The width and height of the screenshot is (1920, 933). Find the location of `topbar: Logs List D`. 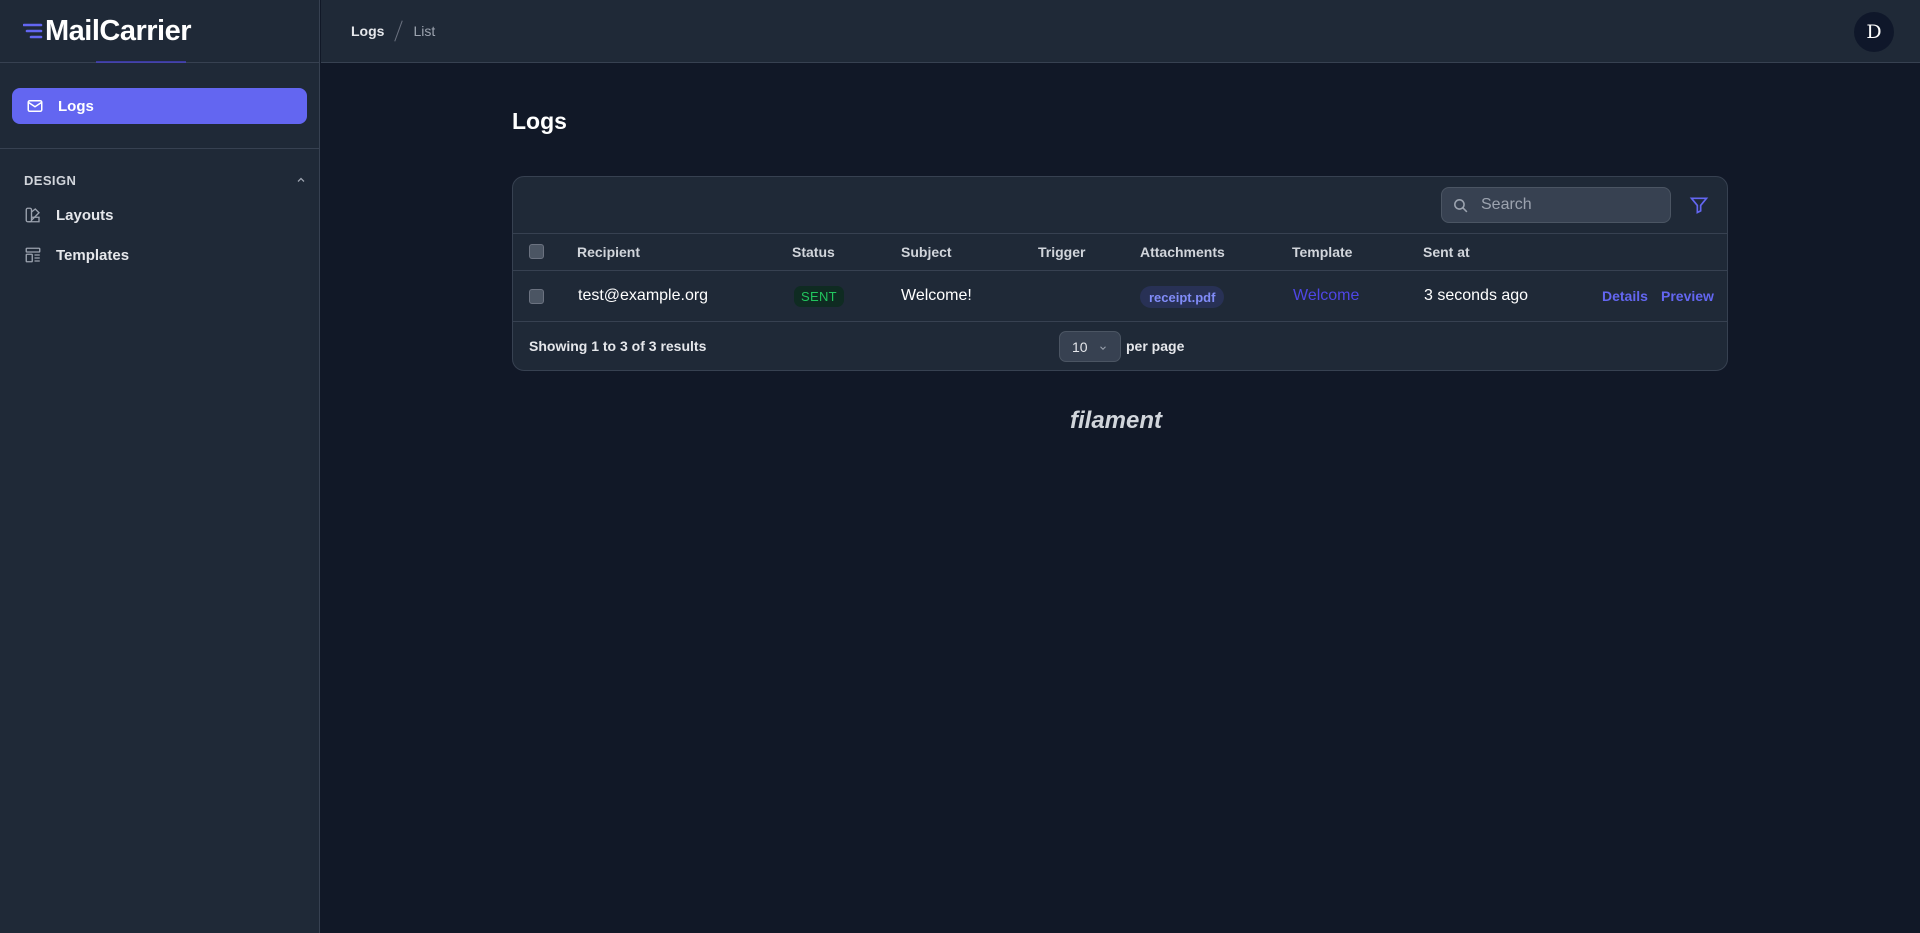

topbar: Logs List D is located at coordinates (1120, 31).